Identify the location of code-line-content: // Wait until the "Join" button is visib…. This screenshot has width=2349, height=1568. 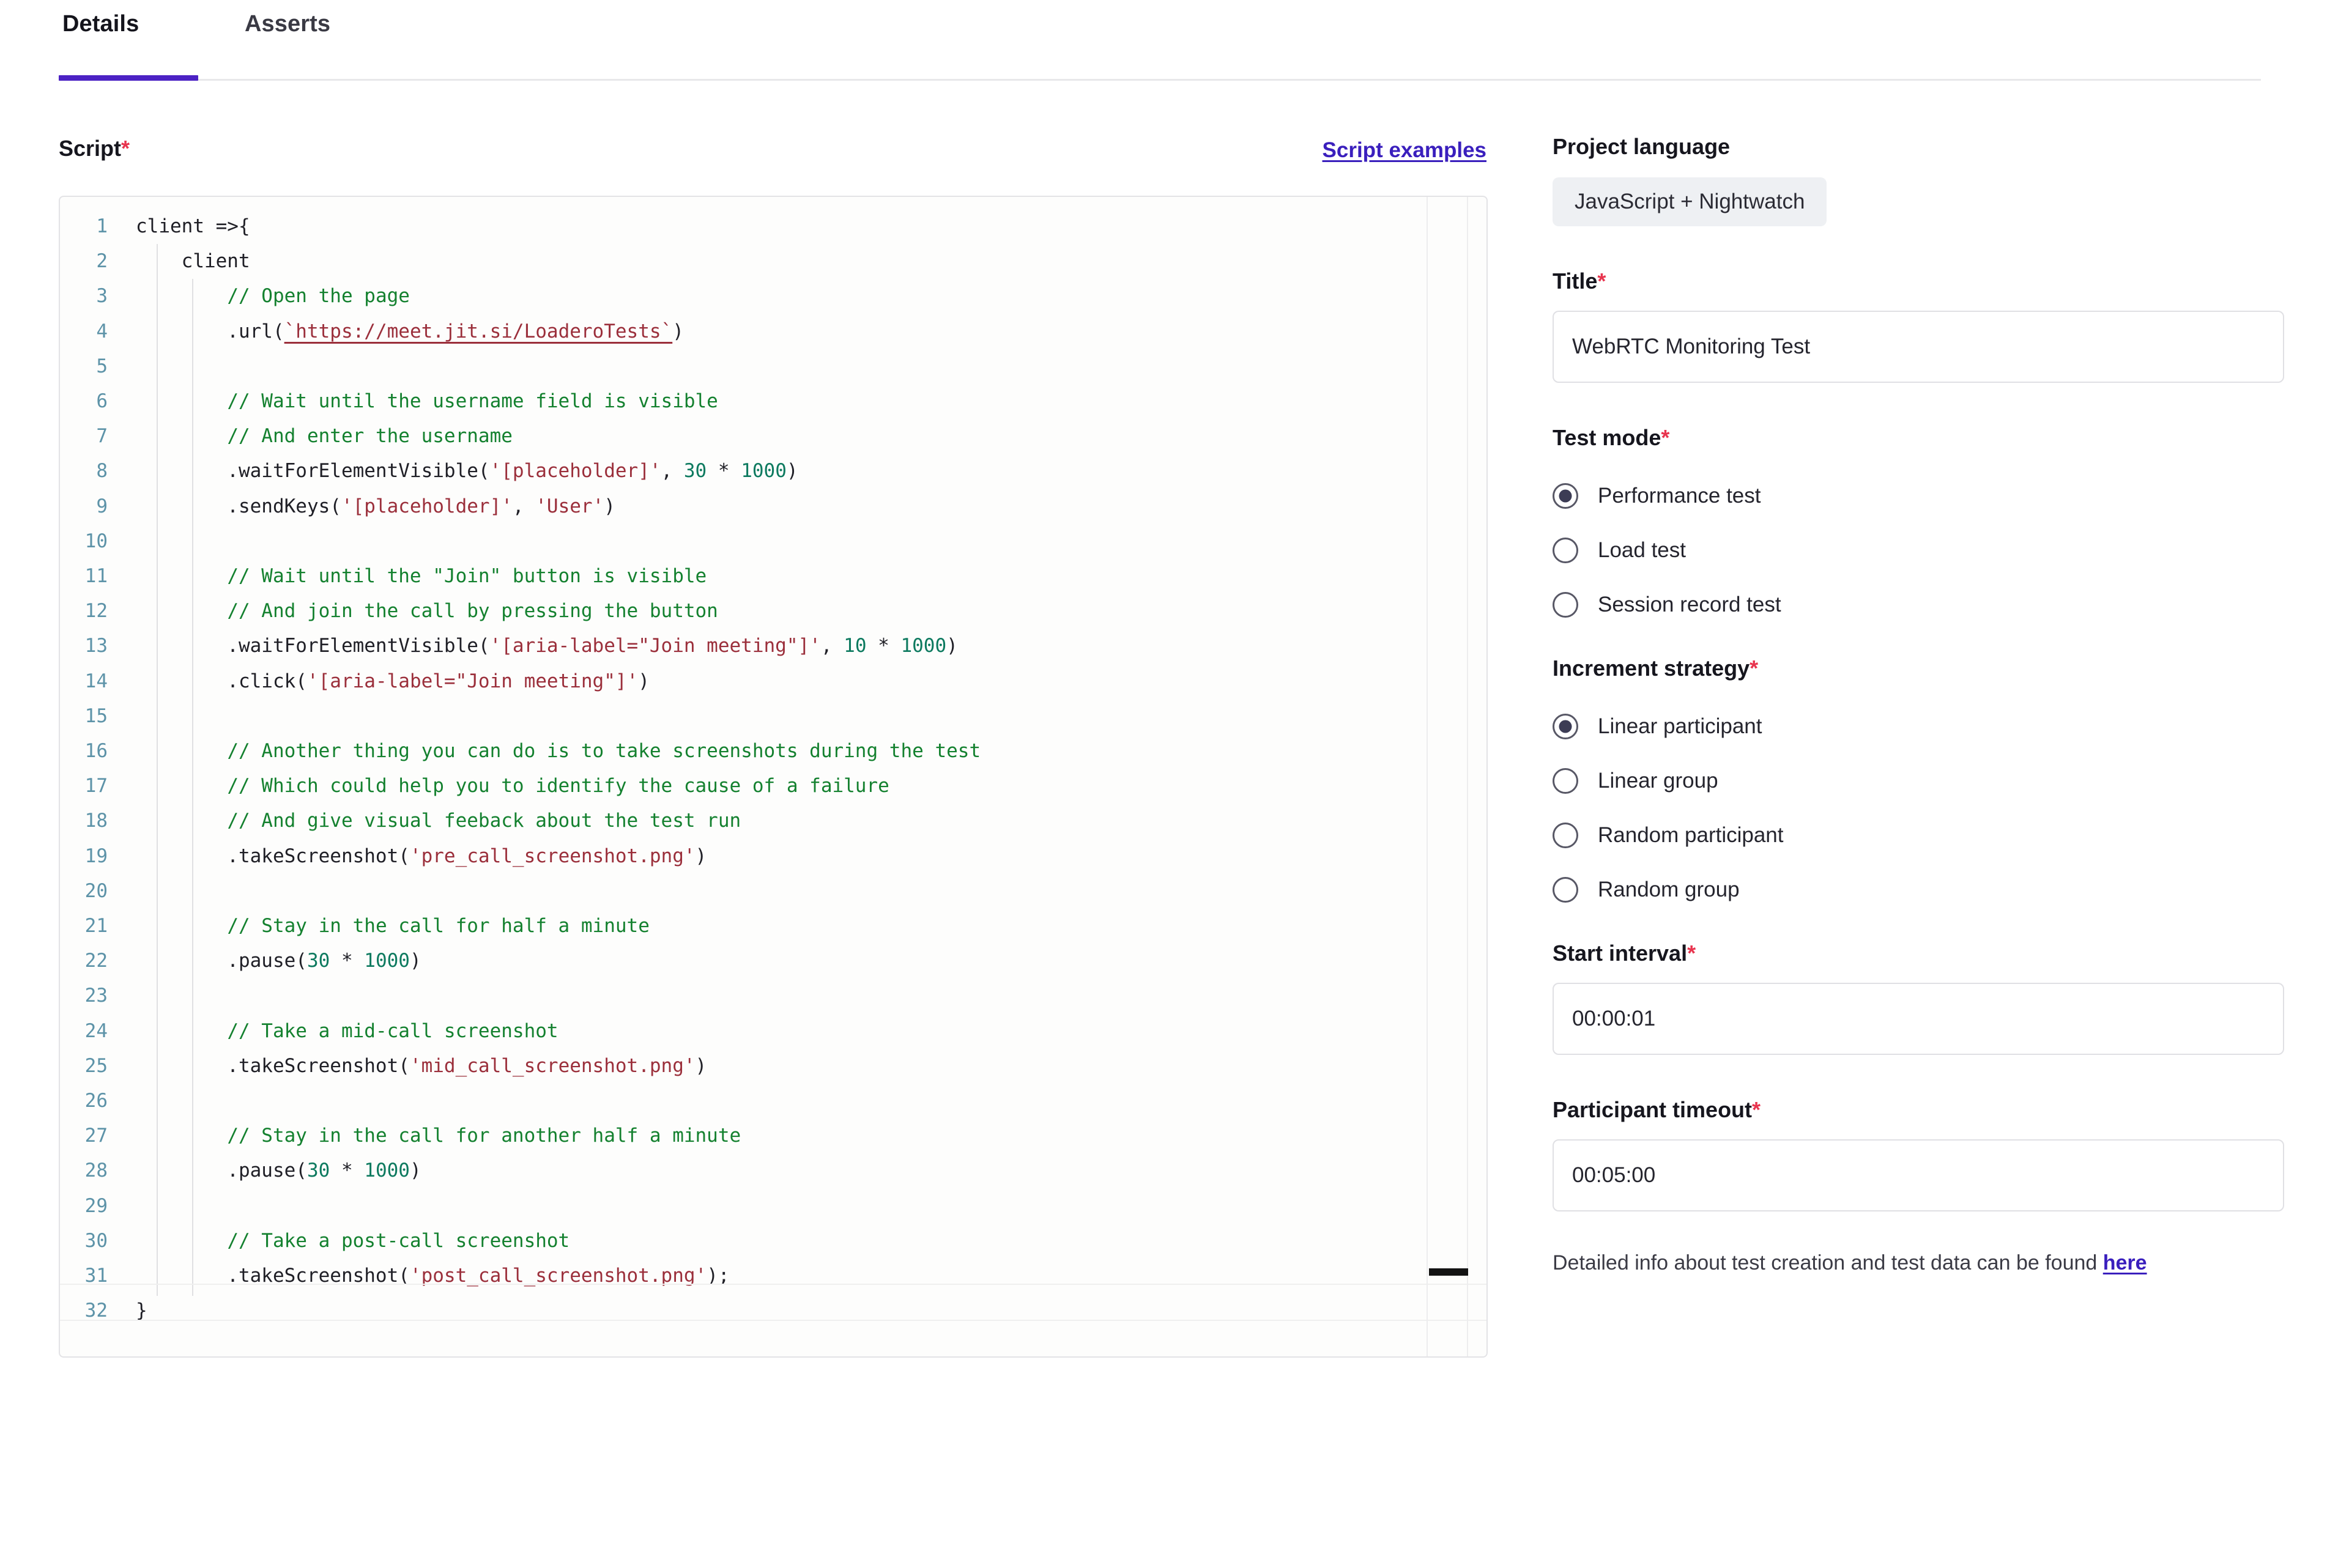
(807, 576).